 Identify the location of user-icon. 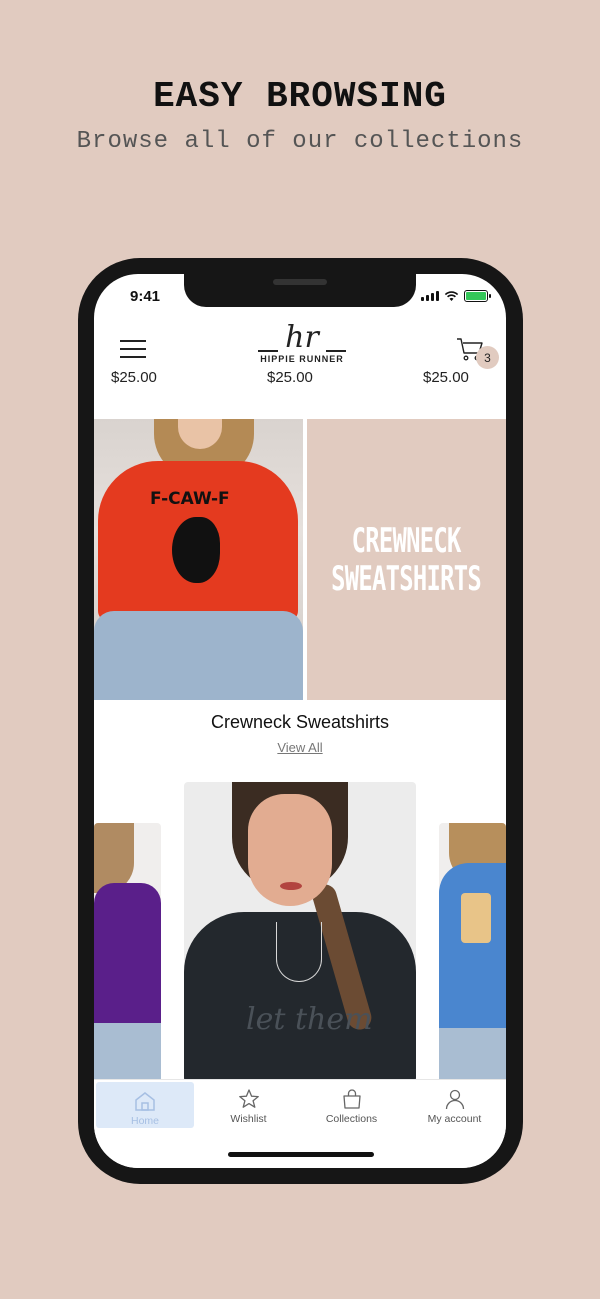
(454, 1099).